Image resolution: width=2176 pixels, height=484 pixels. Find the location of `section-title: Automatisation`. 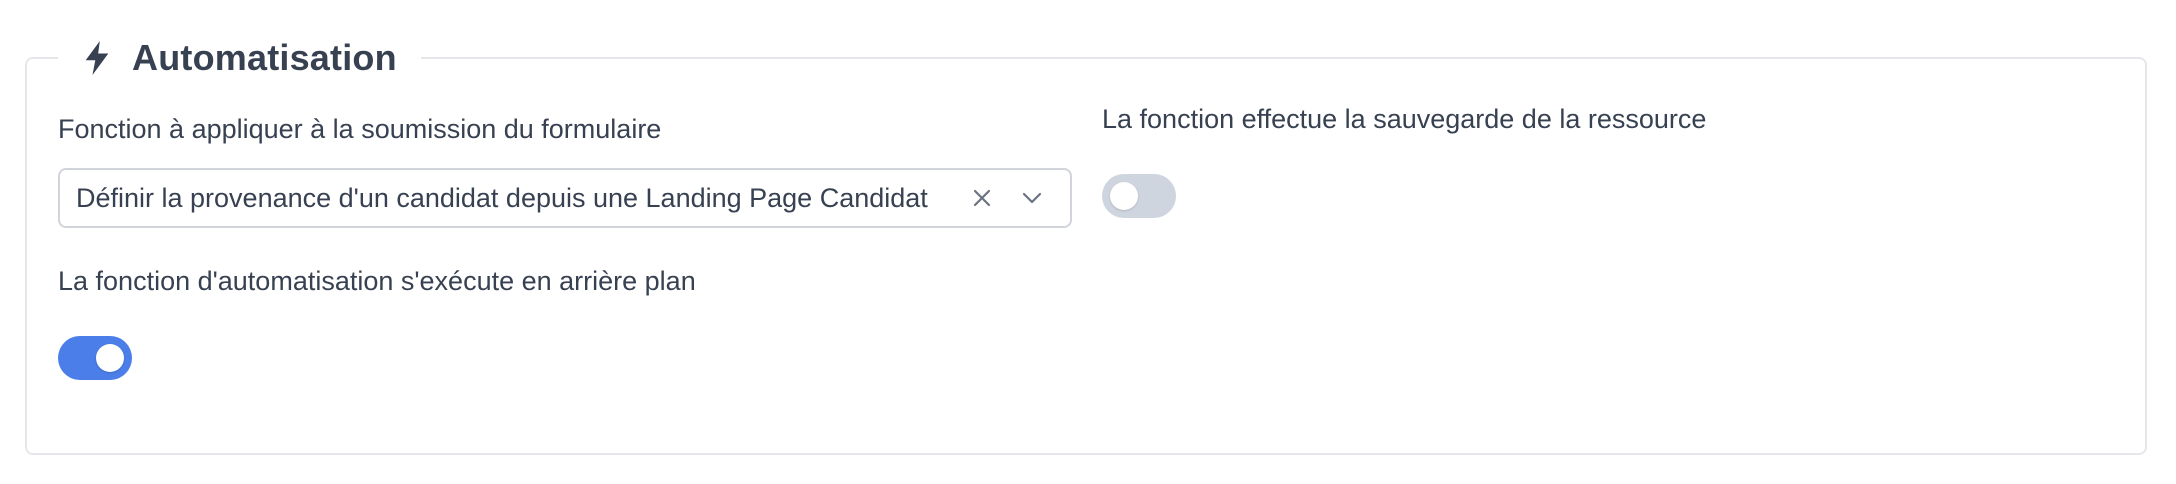

section-title: Automatisation is located at coordinates (264, 57).